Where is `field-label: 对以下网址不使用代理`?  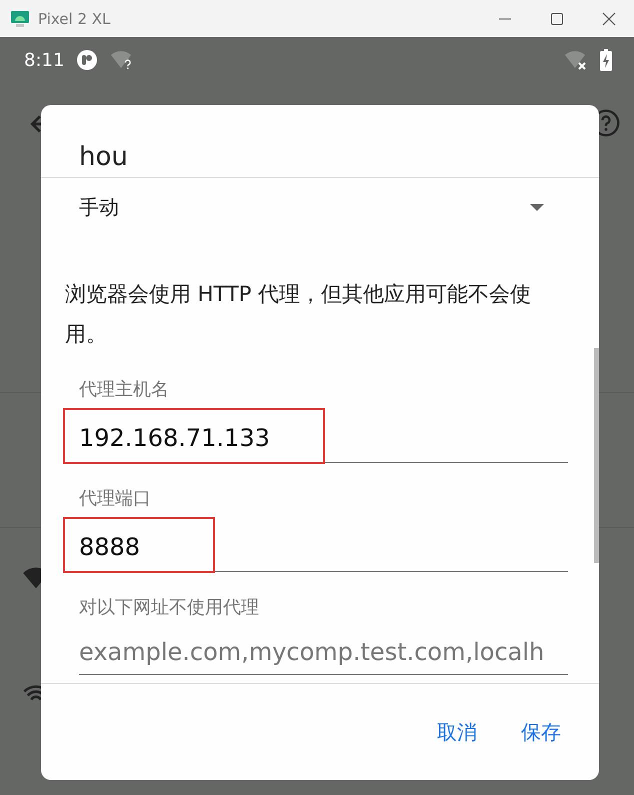
field-label: 对以下网址不使用代理 is located at coordinates (169, 608).